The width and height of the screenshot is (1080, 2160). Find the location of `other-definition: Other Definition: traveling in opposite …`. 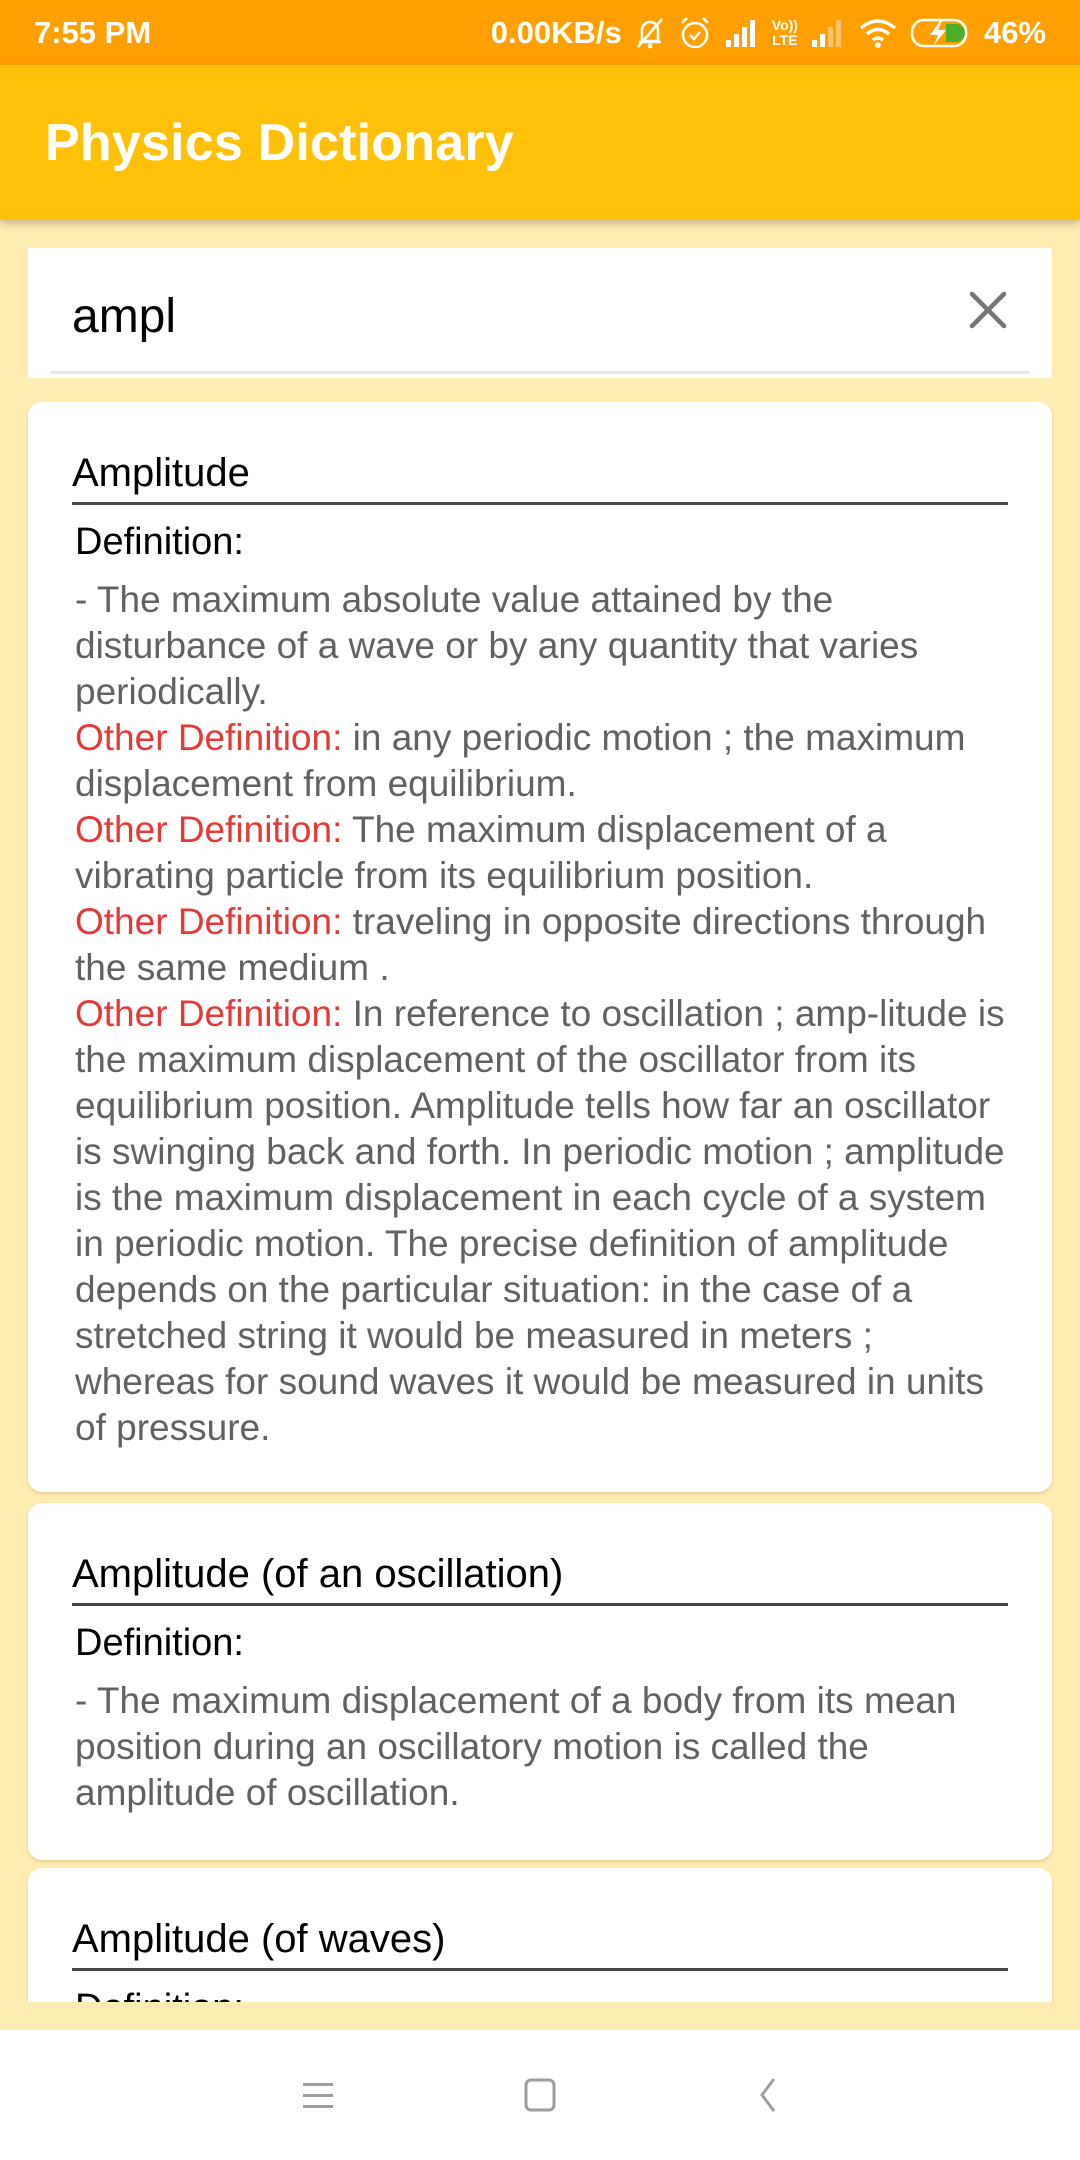

other-definition: Other Definition: traveling in opposite … is located at coordinates (541, 945).